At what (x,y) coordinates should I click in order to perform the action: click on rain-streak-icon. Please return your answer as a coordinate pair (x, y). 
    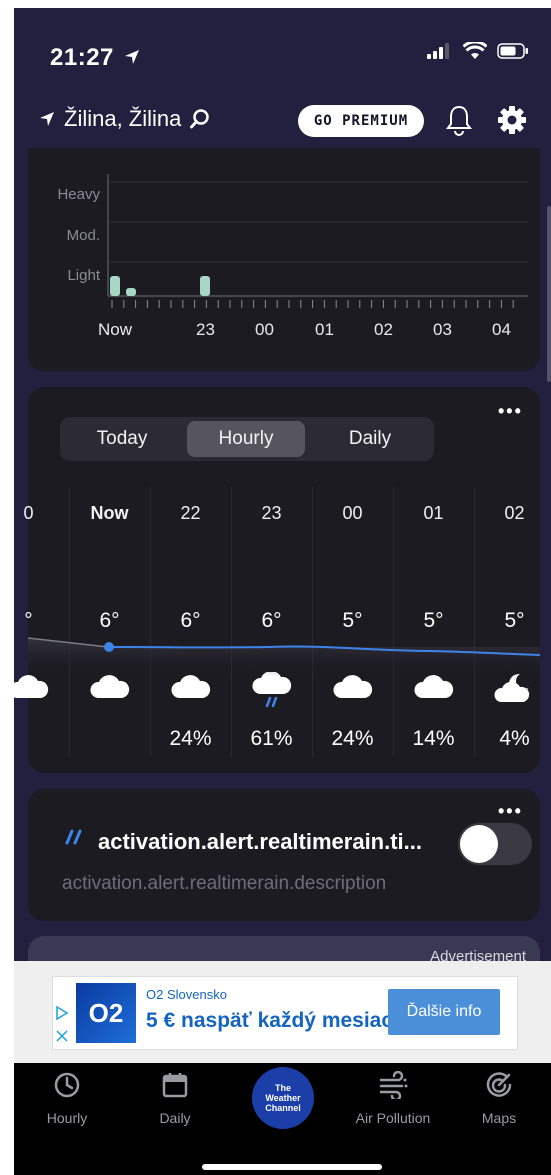
    Looking at the image, I should click on (73, 837).